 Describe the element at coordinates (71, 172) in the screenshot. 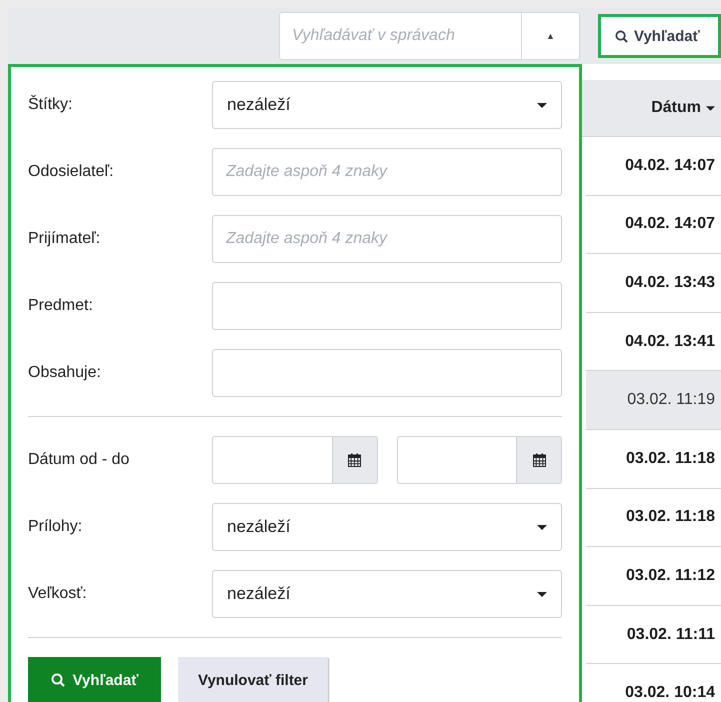

I see `field-label: Odosielateľ:` at that location.